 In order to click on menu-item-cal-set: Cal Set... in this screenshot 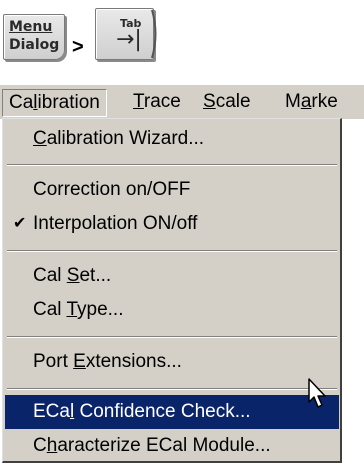, I will do `click(172, 276)`.